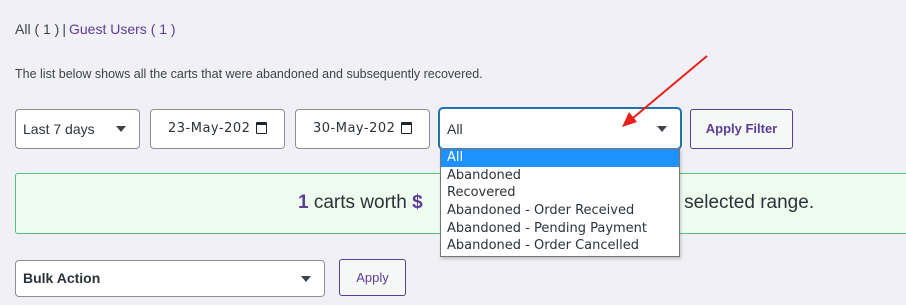 This screenshot has height=305, width=906. Describe the element at coordinates (455, 129) in the screenshot. I see `cart-status-value: All` at that location.